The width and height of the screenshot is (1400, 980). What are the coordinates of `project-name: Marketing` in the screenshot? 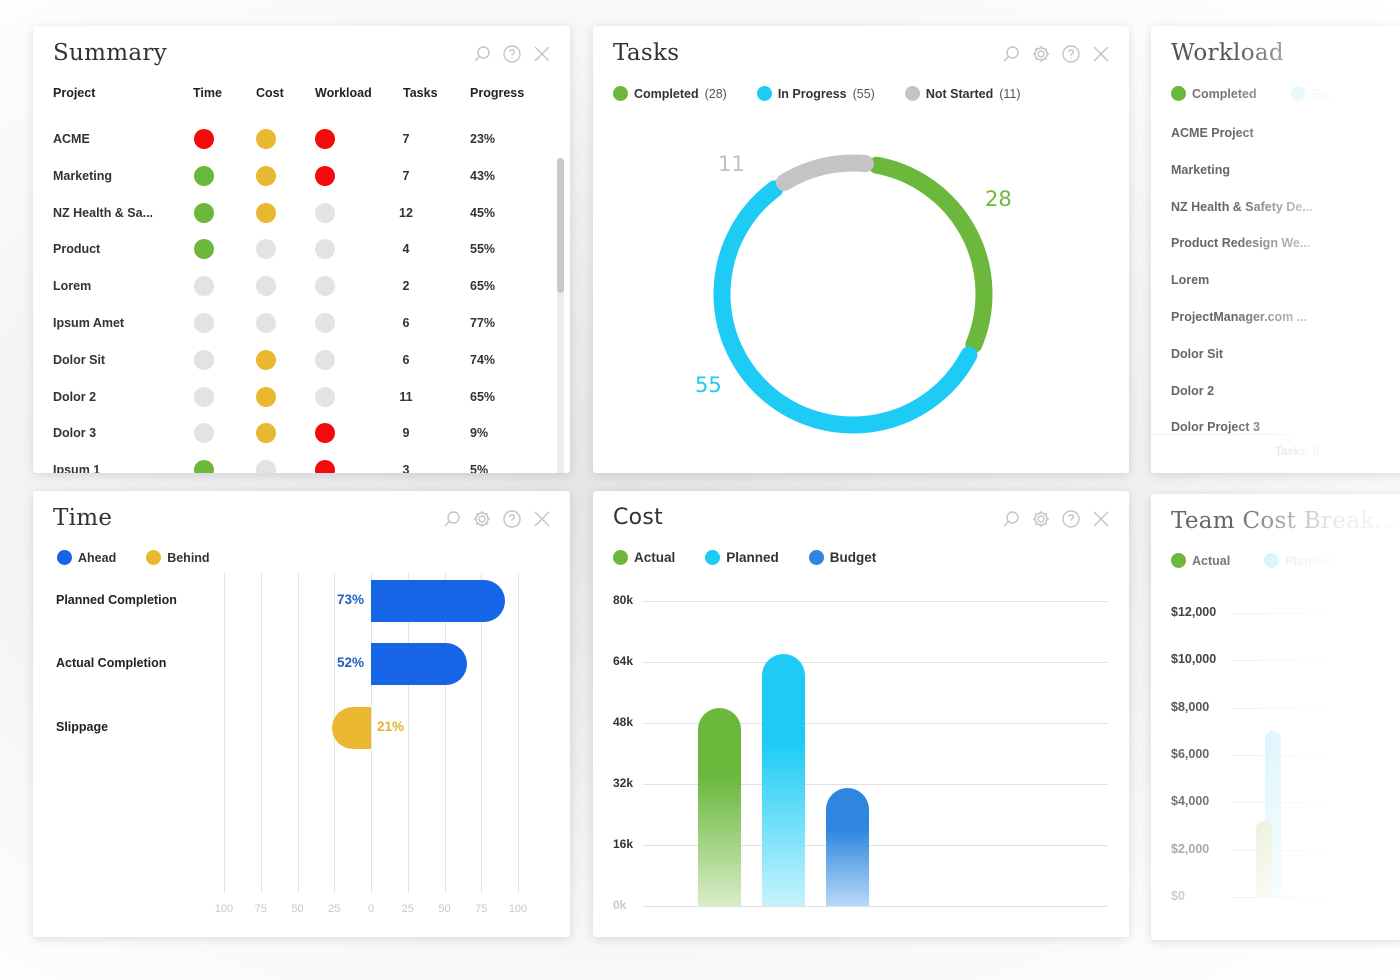 It's located at (82, 176).